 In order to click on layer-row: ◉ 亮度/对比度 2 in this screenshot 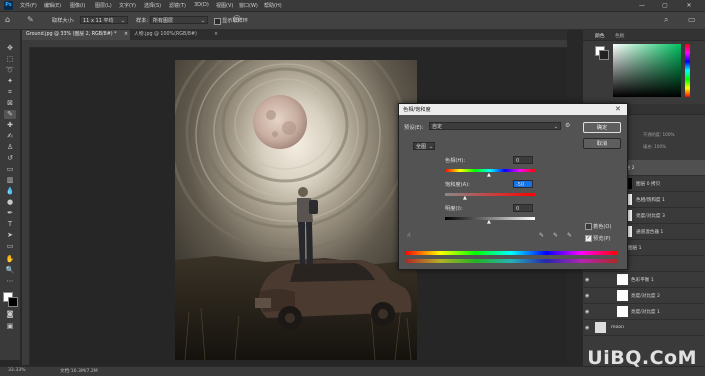, I will do `click(644, 296)`.